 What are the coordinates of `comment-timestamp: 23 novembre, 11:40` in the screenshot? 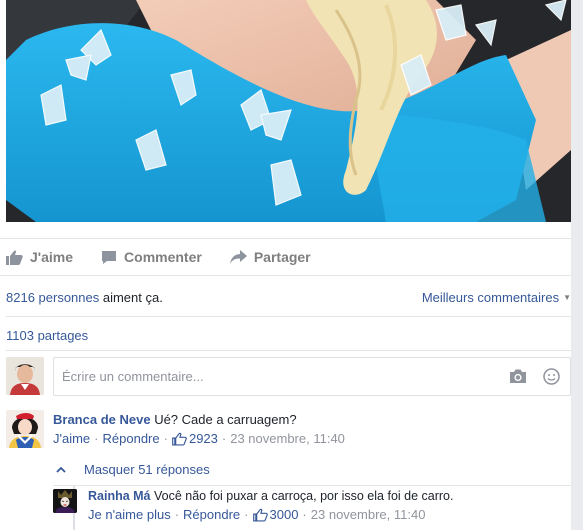 It's located at (287, 438).